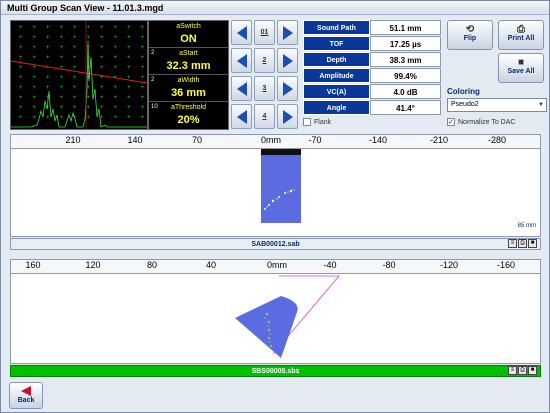 Image resolution: width=550 pixels, height=413 pixels. What do you see at coordinates (264, 88) in the screenshot?
I see `gate-select-button: 3` at bounding box center [264, 88].